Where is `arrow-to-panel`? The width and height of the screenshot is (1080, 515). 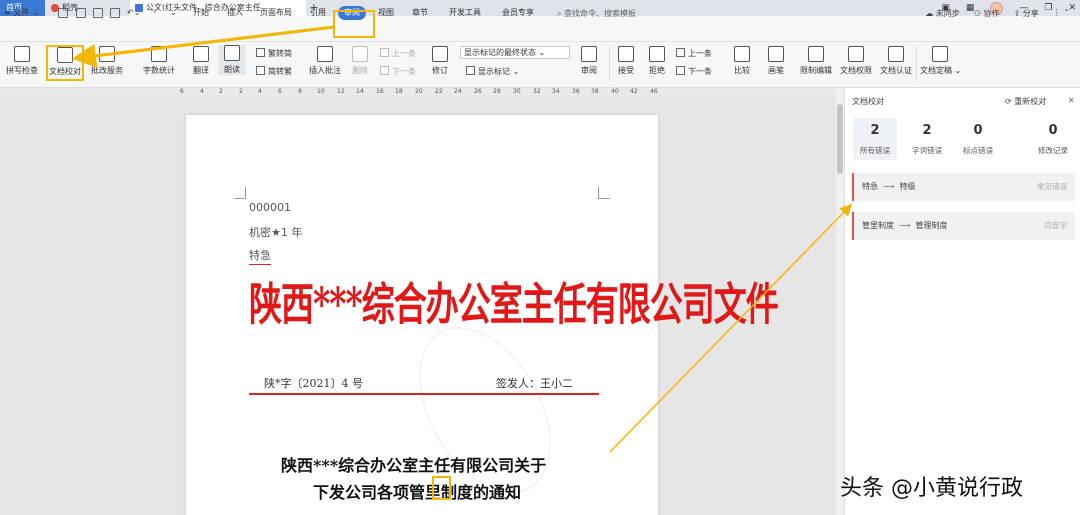 arrow-to-panel is located at coordinates (731, 328).